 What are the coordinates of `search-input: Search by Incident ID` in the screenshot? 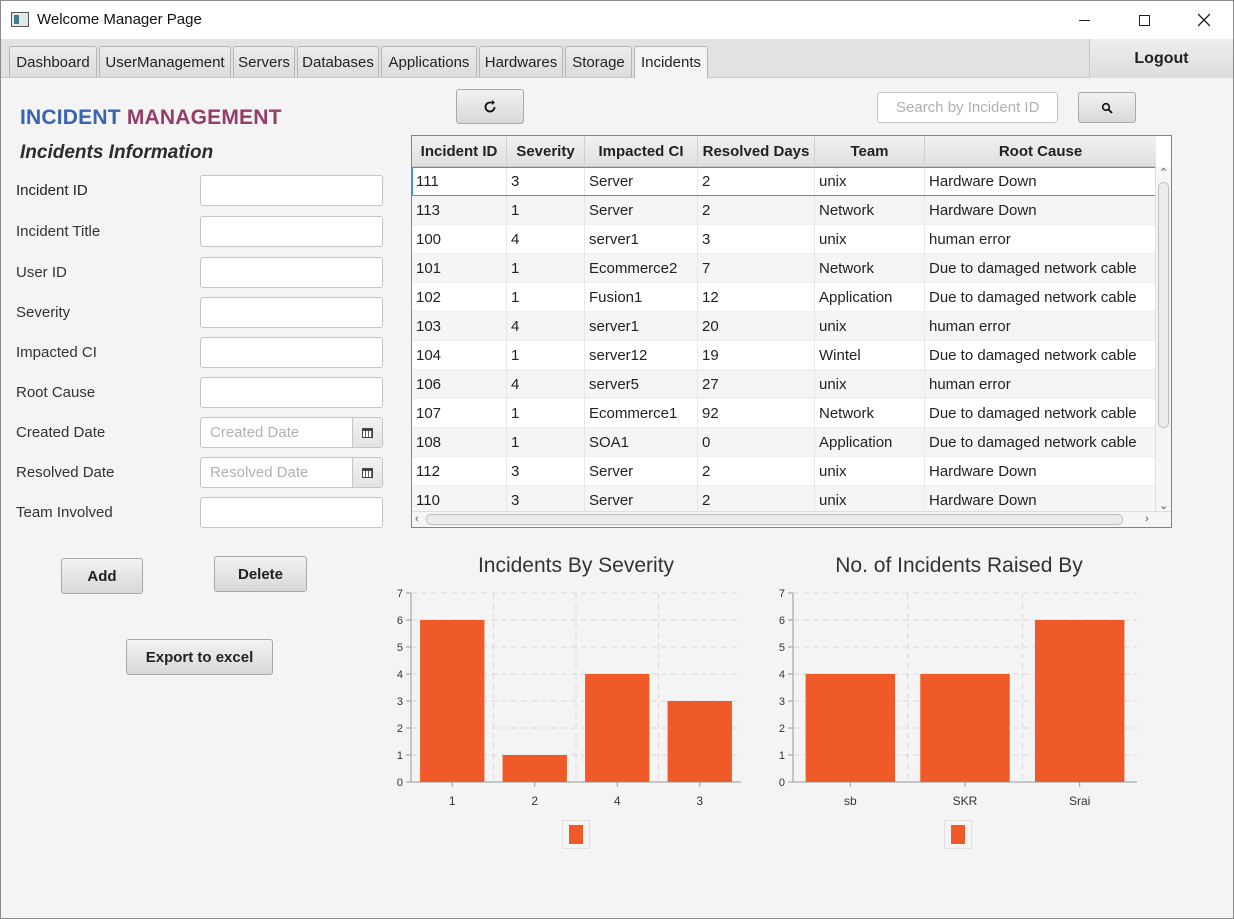 It's located at (967, 107).